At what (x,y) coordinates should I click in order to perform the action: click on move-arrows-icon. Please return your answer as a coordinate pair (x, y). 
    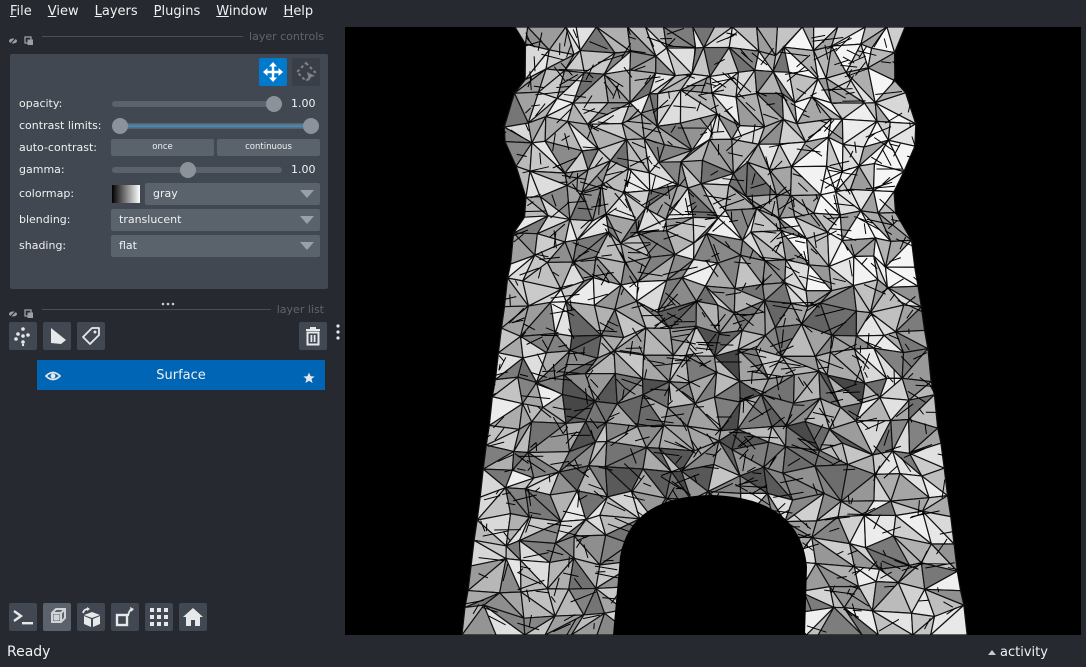
    Looking at the image, I should click on (273, 72).